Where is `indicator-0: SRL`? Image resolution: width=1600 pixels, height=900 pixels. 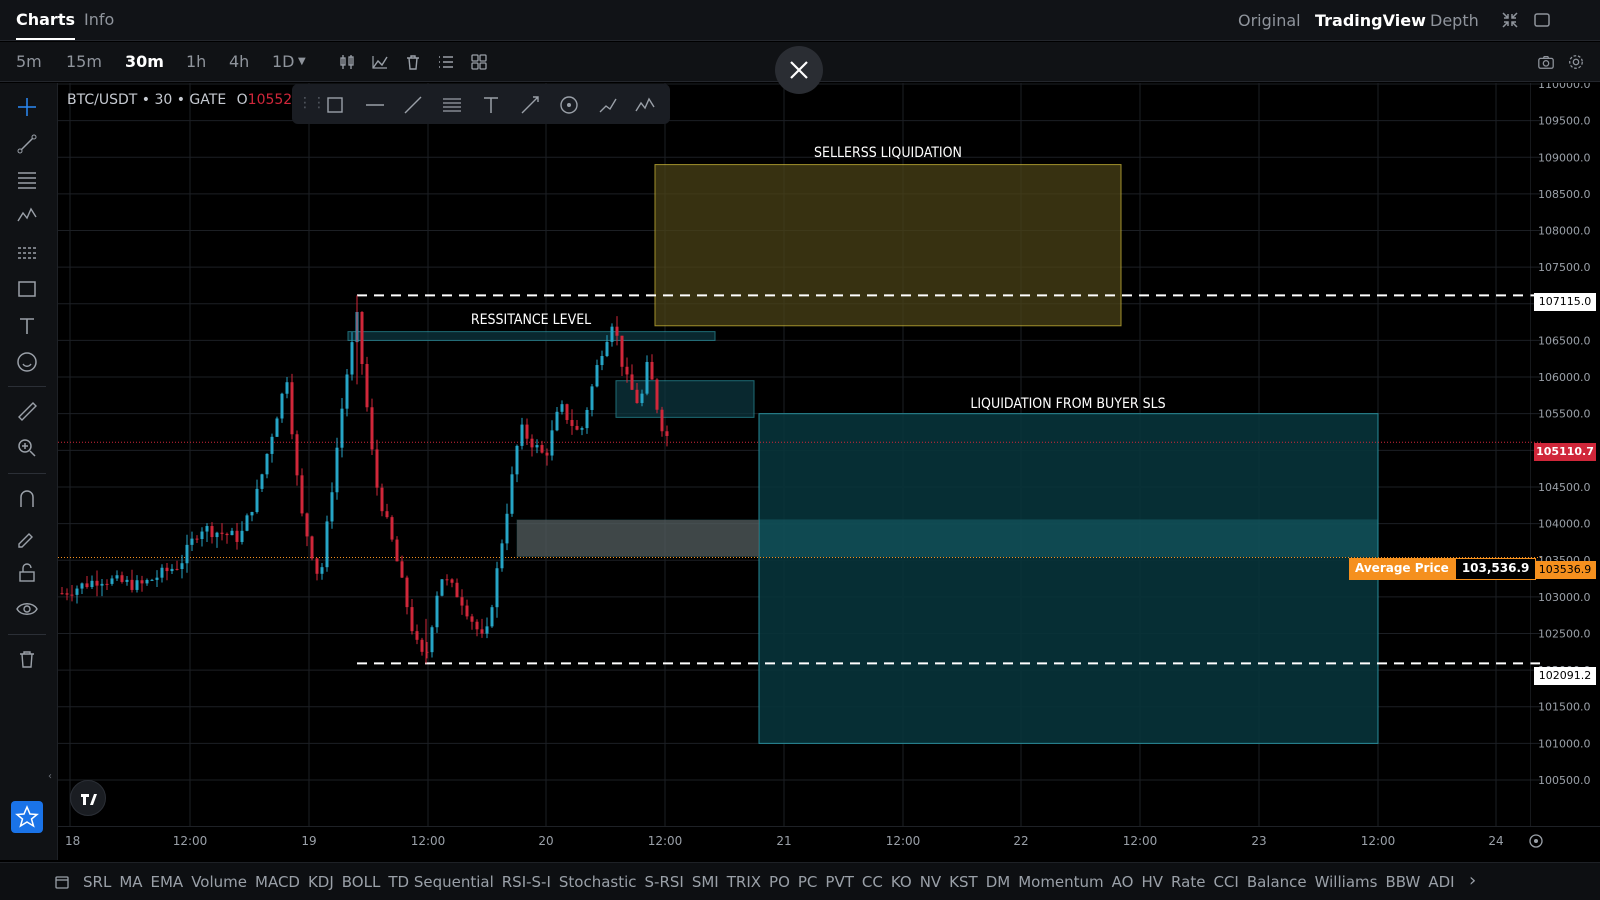 indicator-0: SRL is located at coordinates (97, 882).